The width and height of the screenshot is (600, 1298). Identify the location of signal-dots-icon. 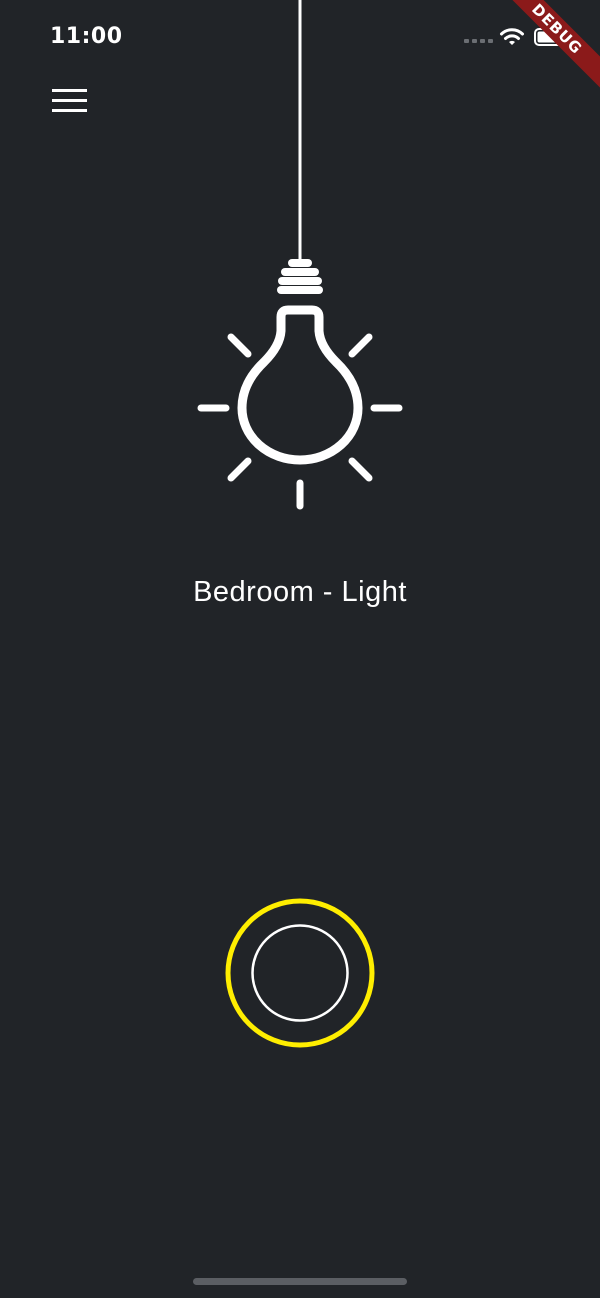
(478, 41).